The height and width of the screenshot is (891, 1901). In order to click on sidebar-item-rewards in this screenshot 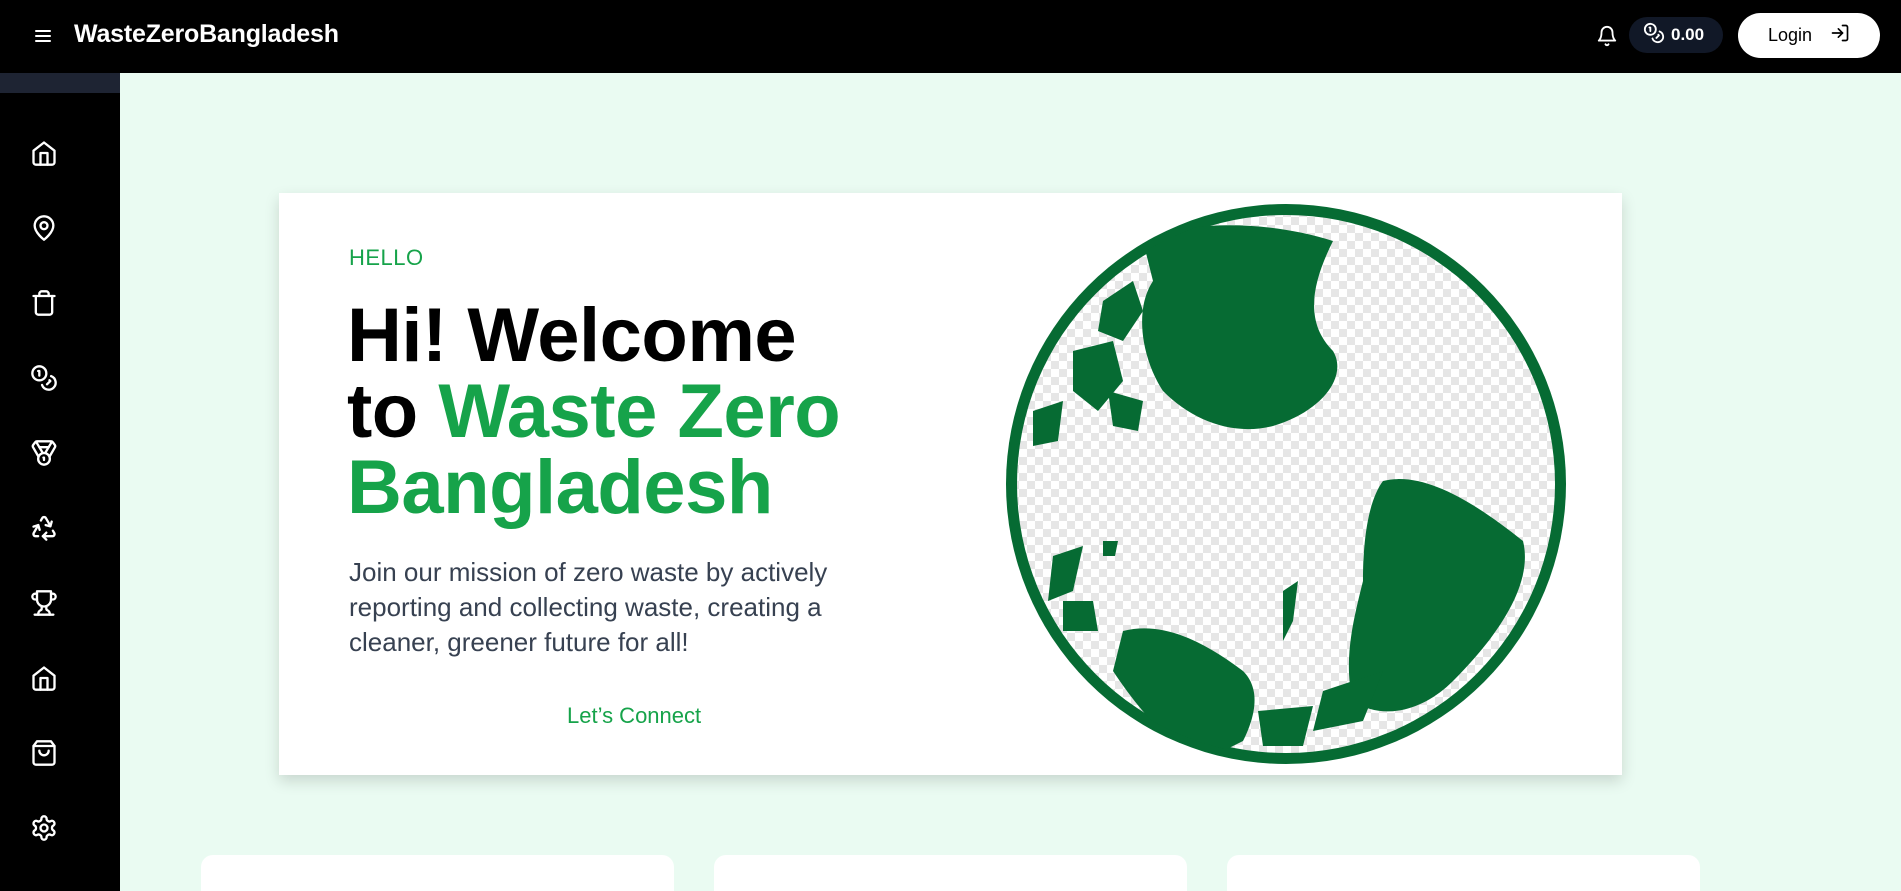, I will do `click(44, 378)`.